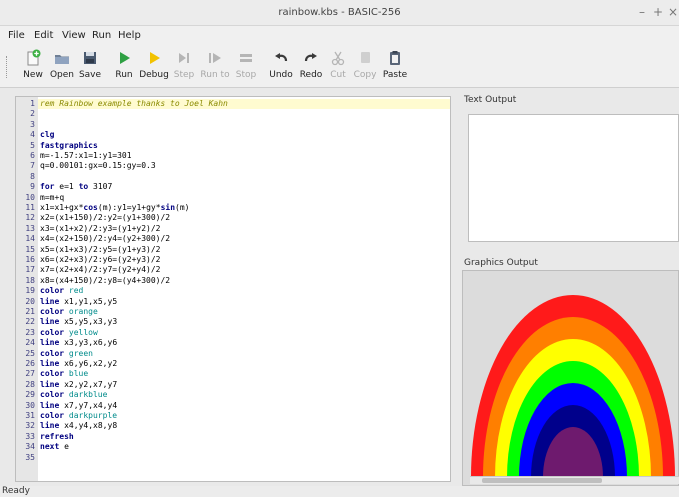  I want to click on new-button: New, so click(33, 67).